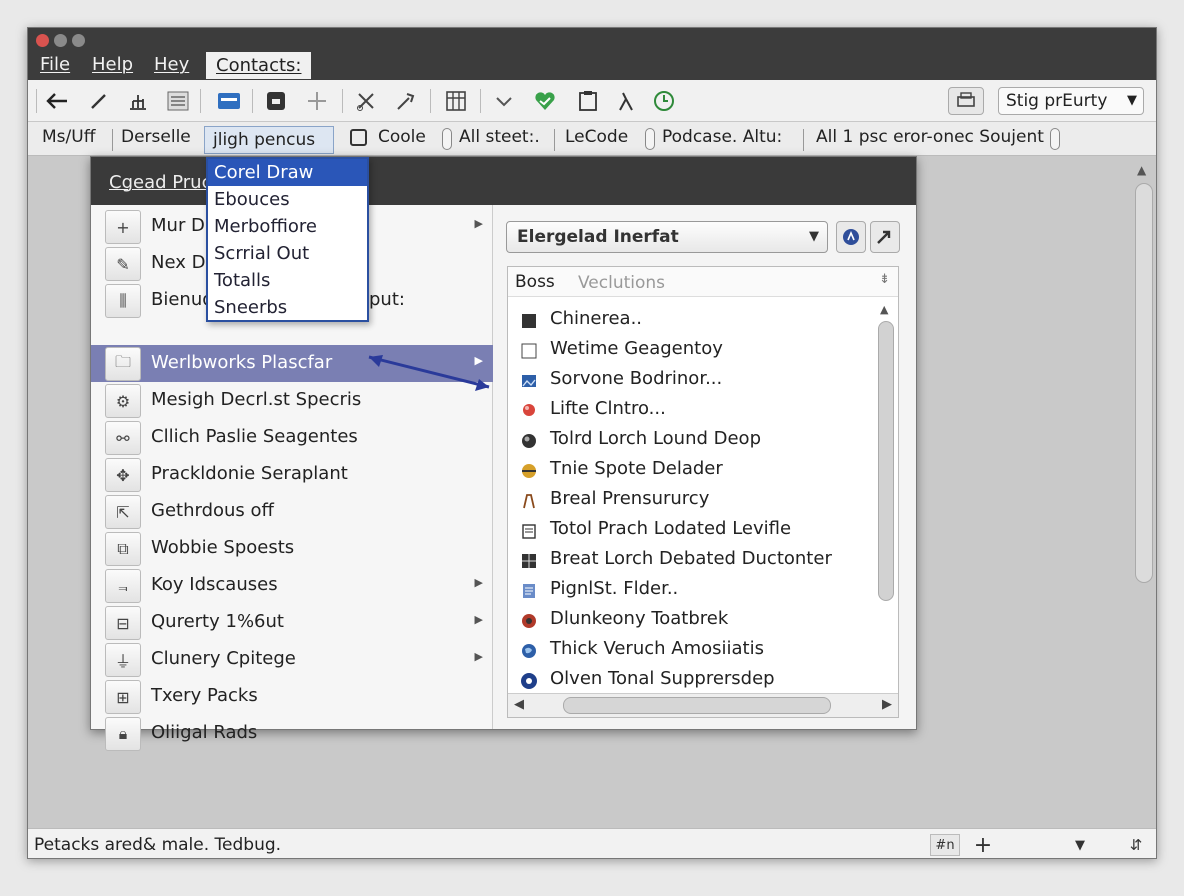 This screenshot has height=896, width=1184. I want to click on print-button, so click(966, 101).